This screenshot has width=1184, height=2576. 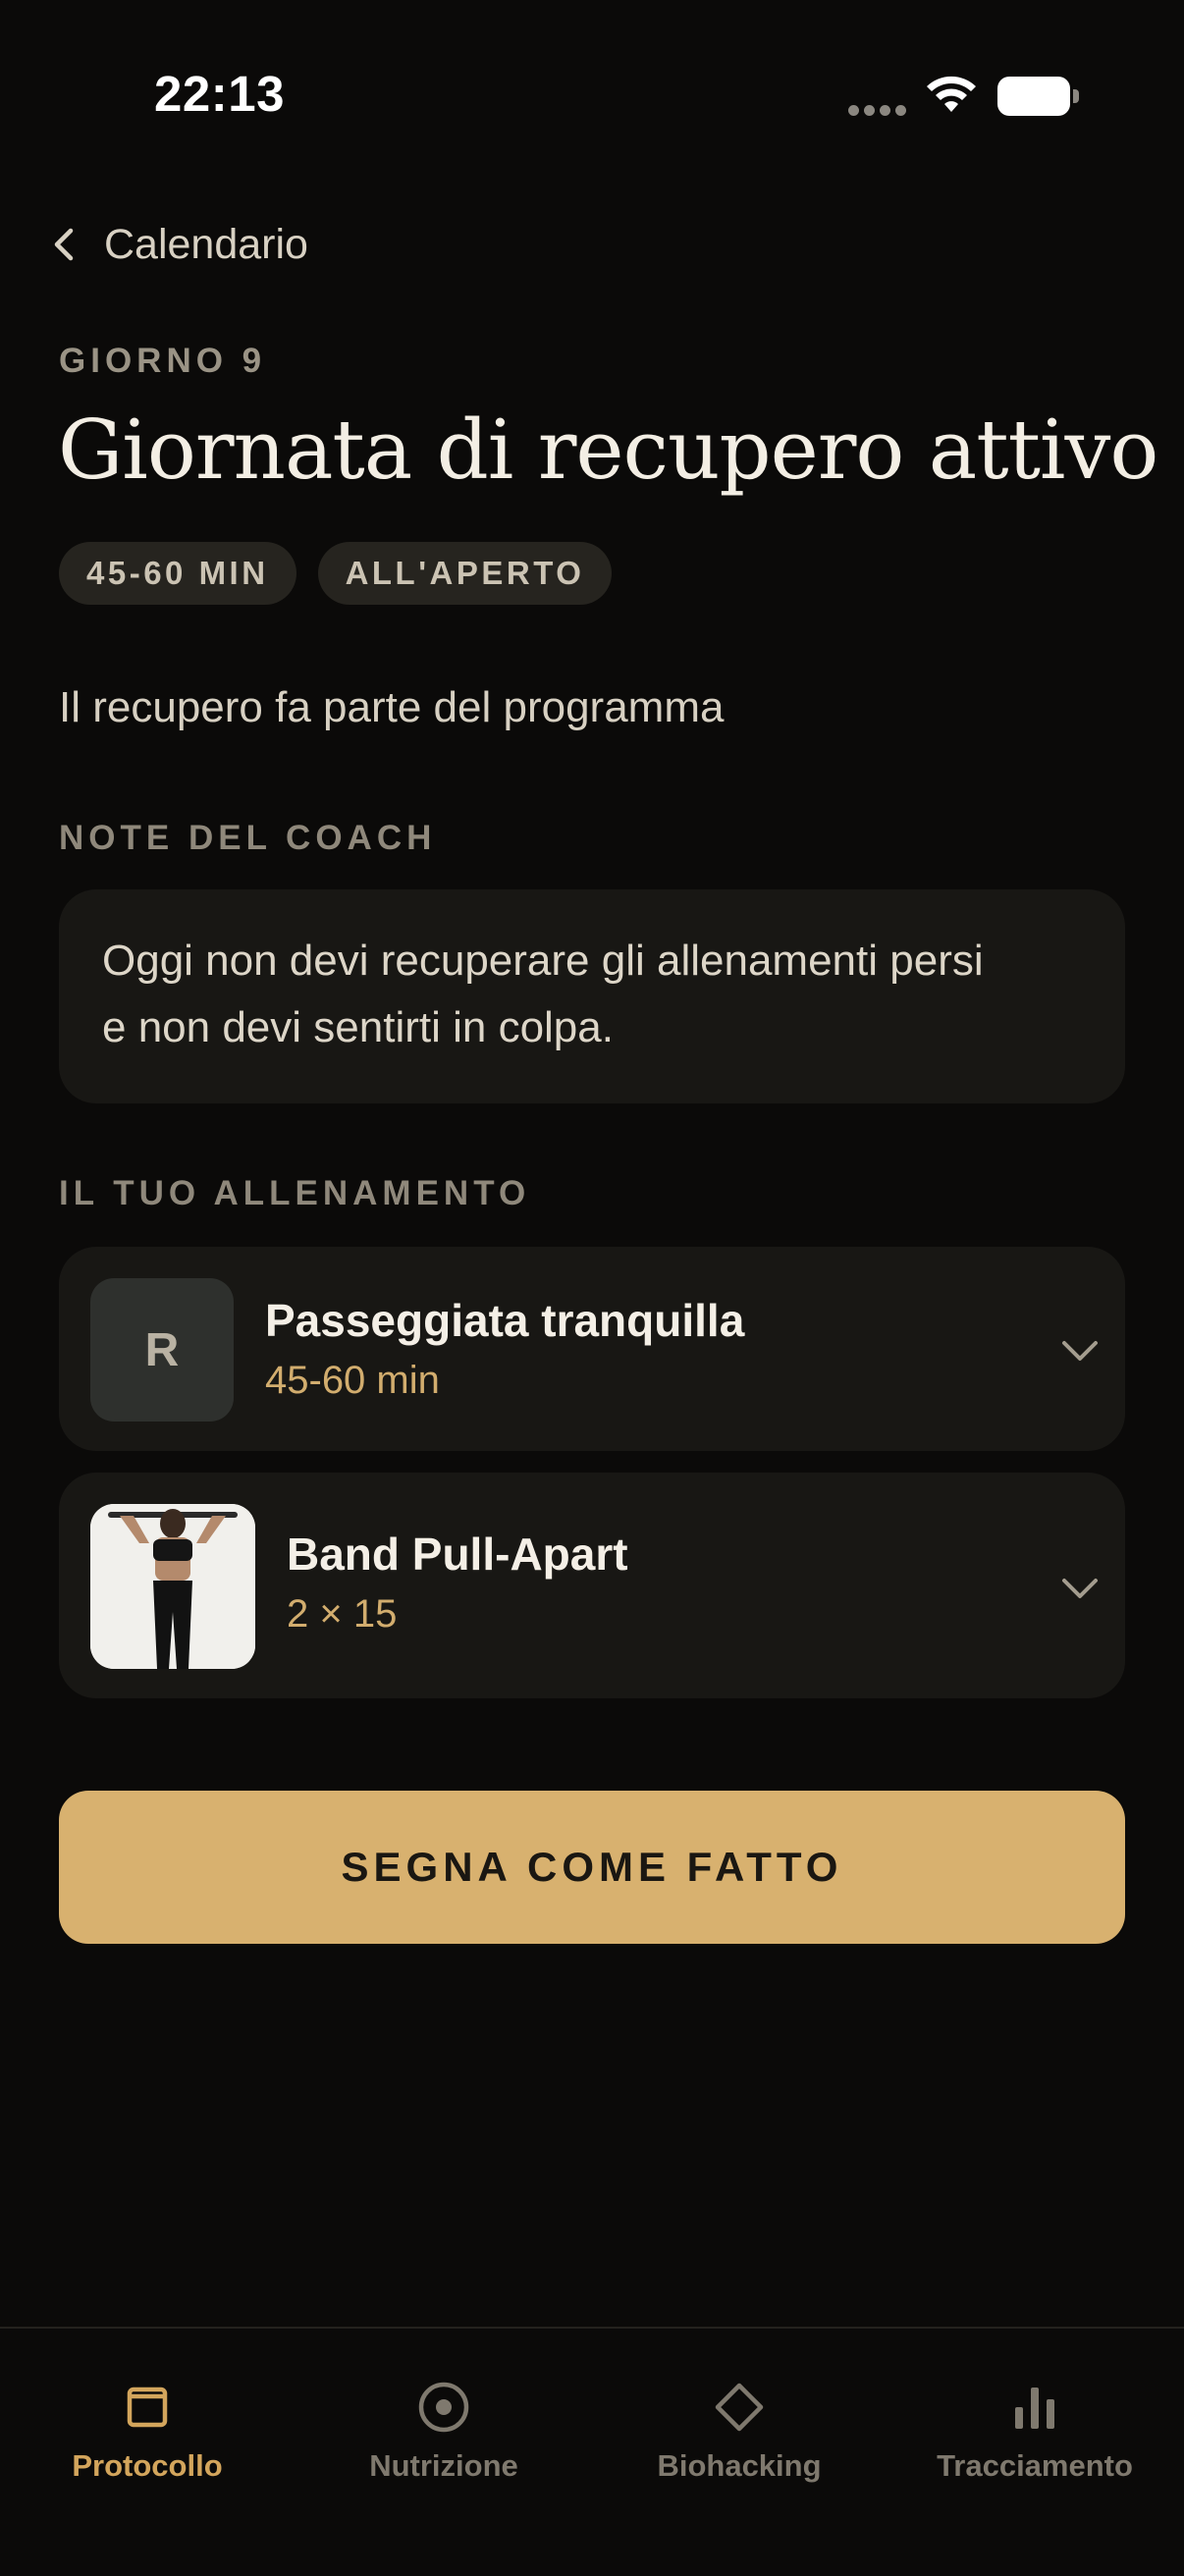 What do you see at coordinates (739, 2465) in the screenshot?
I see `tab-label: Biohacking` at bounding box center [739, 2465].